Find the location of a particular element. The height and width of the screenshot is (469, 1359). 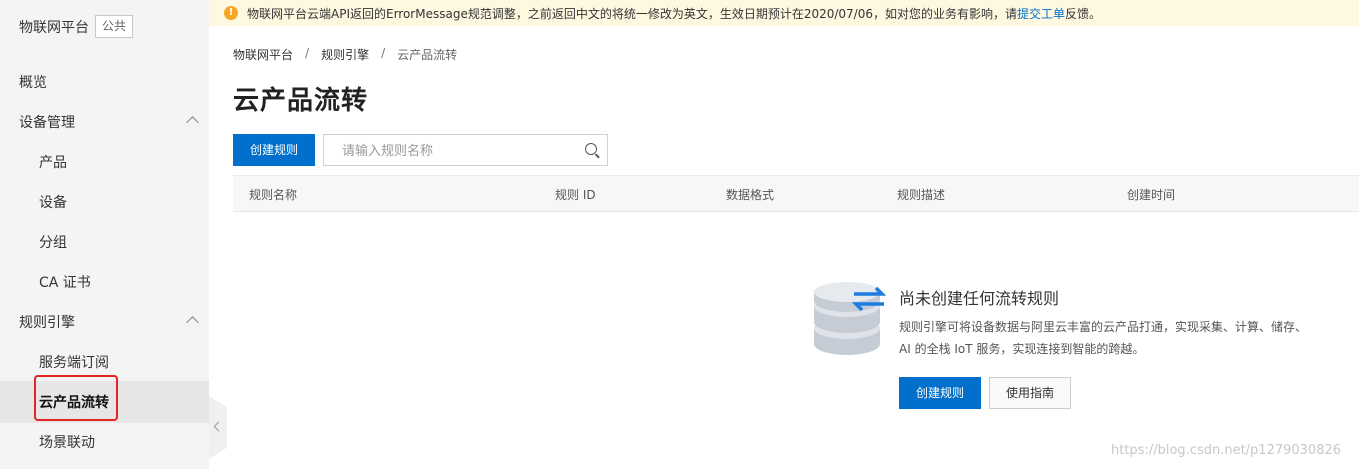

sidebar-item-label: 设备管理 is located at coordinates (47, 123).